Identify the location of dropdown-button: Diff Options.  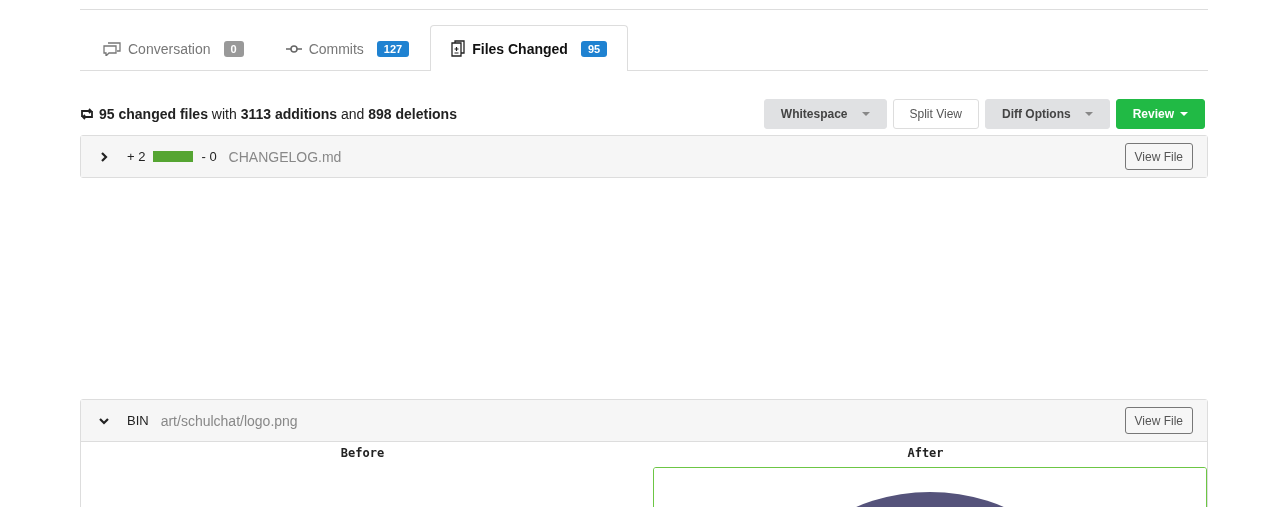
(1047, 114).